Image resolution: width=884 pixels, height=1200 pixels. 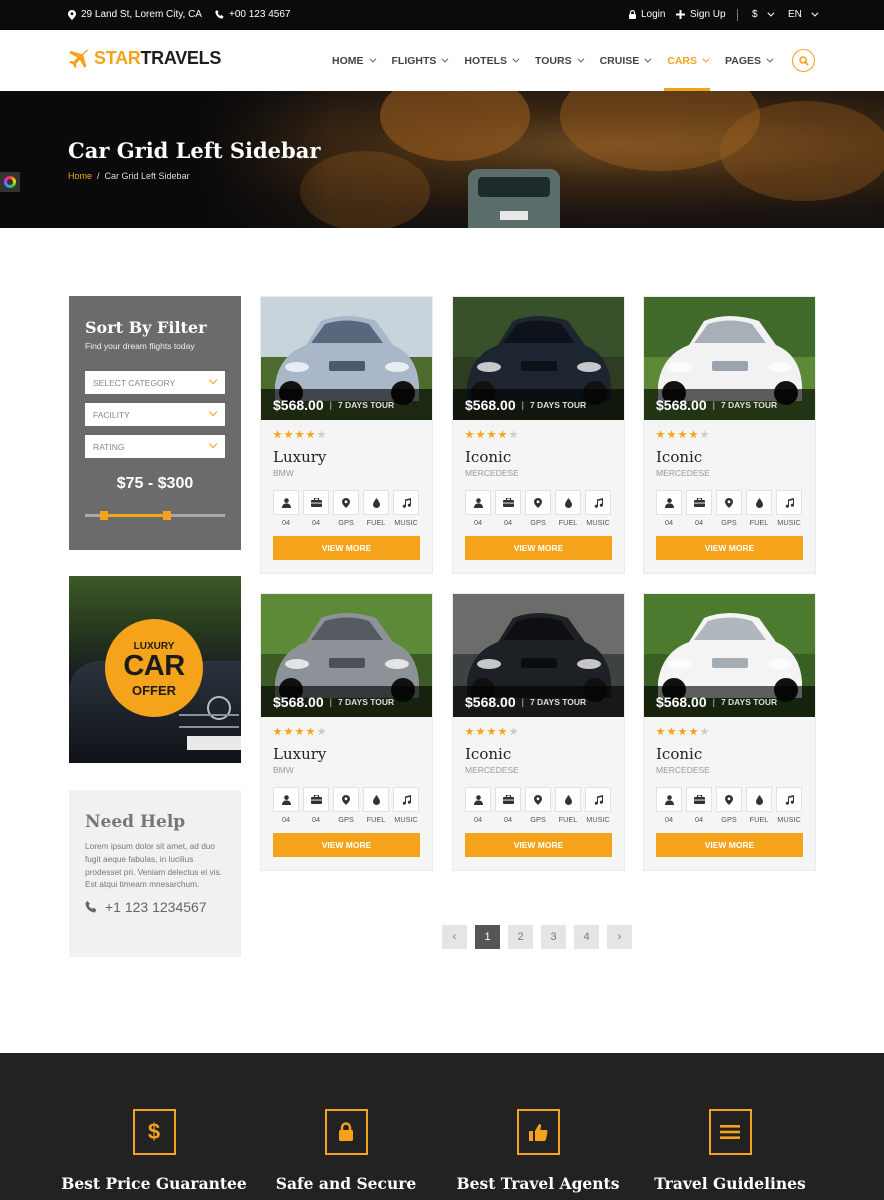 What do you see at coordinates (763, 14) in the screenshot?
I see `currency-select: $` at bounding box center [763, 14].